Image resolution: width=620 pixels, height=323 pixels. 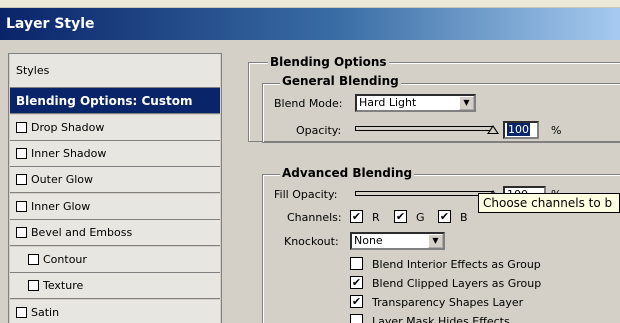 What do you see at coordinates (115, 180) in the screenshot?
I see `style-item-outer-glow: Outer Glow` at bounding box center [115, 180].